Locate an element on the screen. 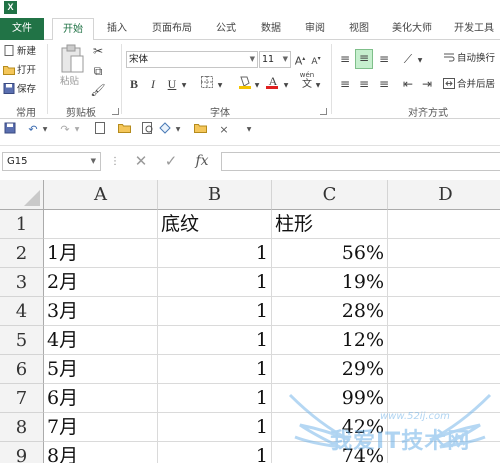 Image resolution: width=500 pixels, height=463 pixels. formula-input is located at coordinates (360, 161).